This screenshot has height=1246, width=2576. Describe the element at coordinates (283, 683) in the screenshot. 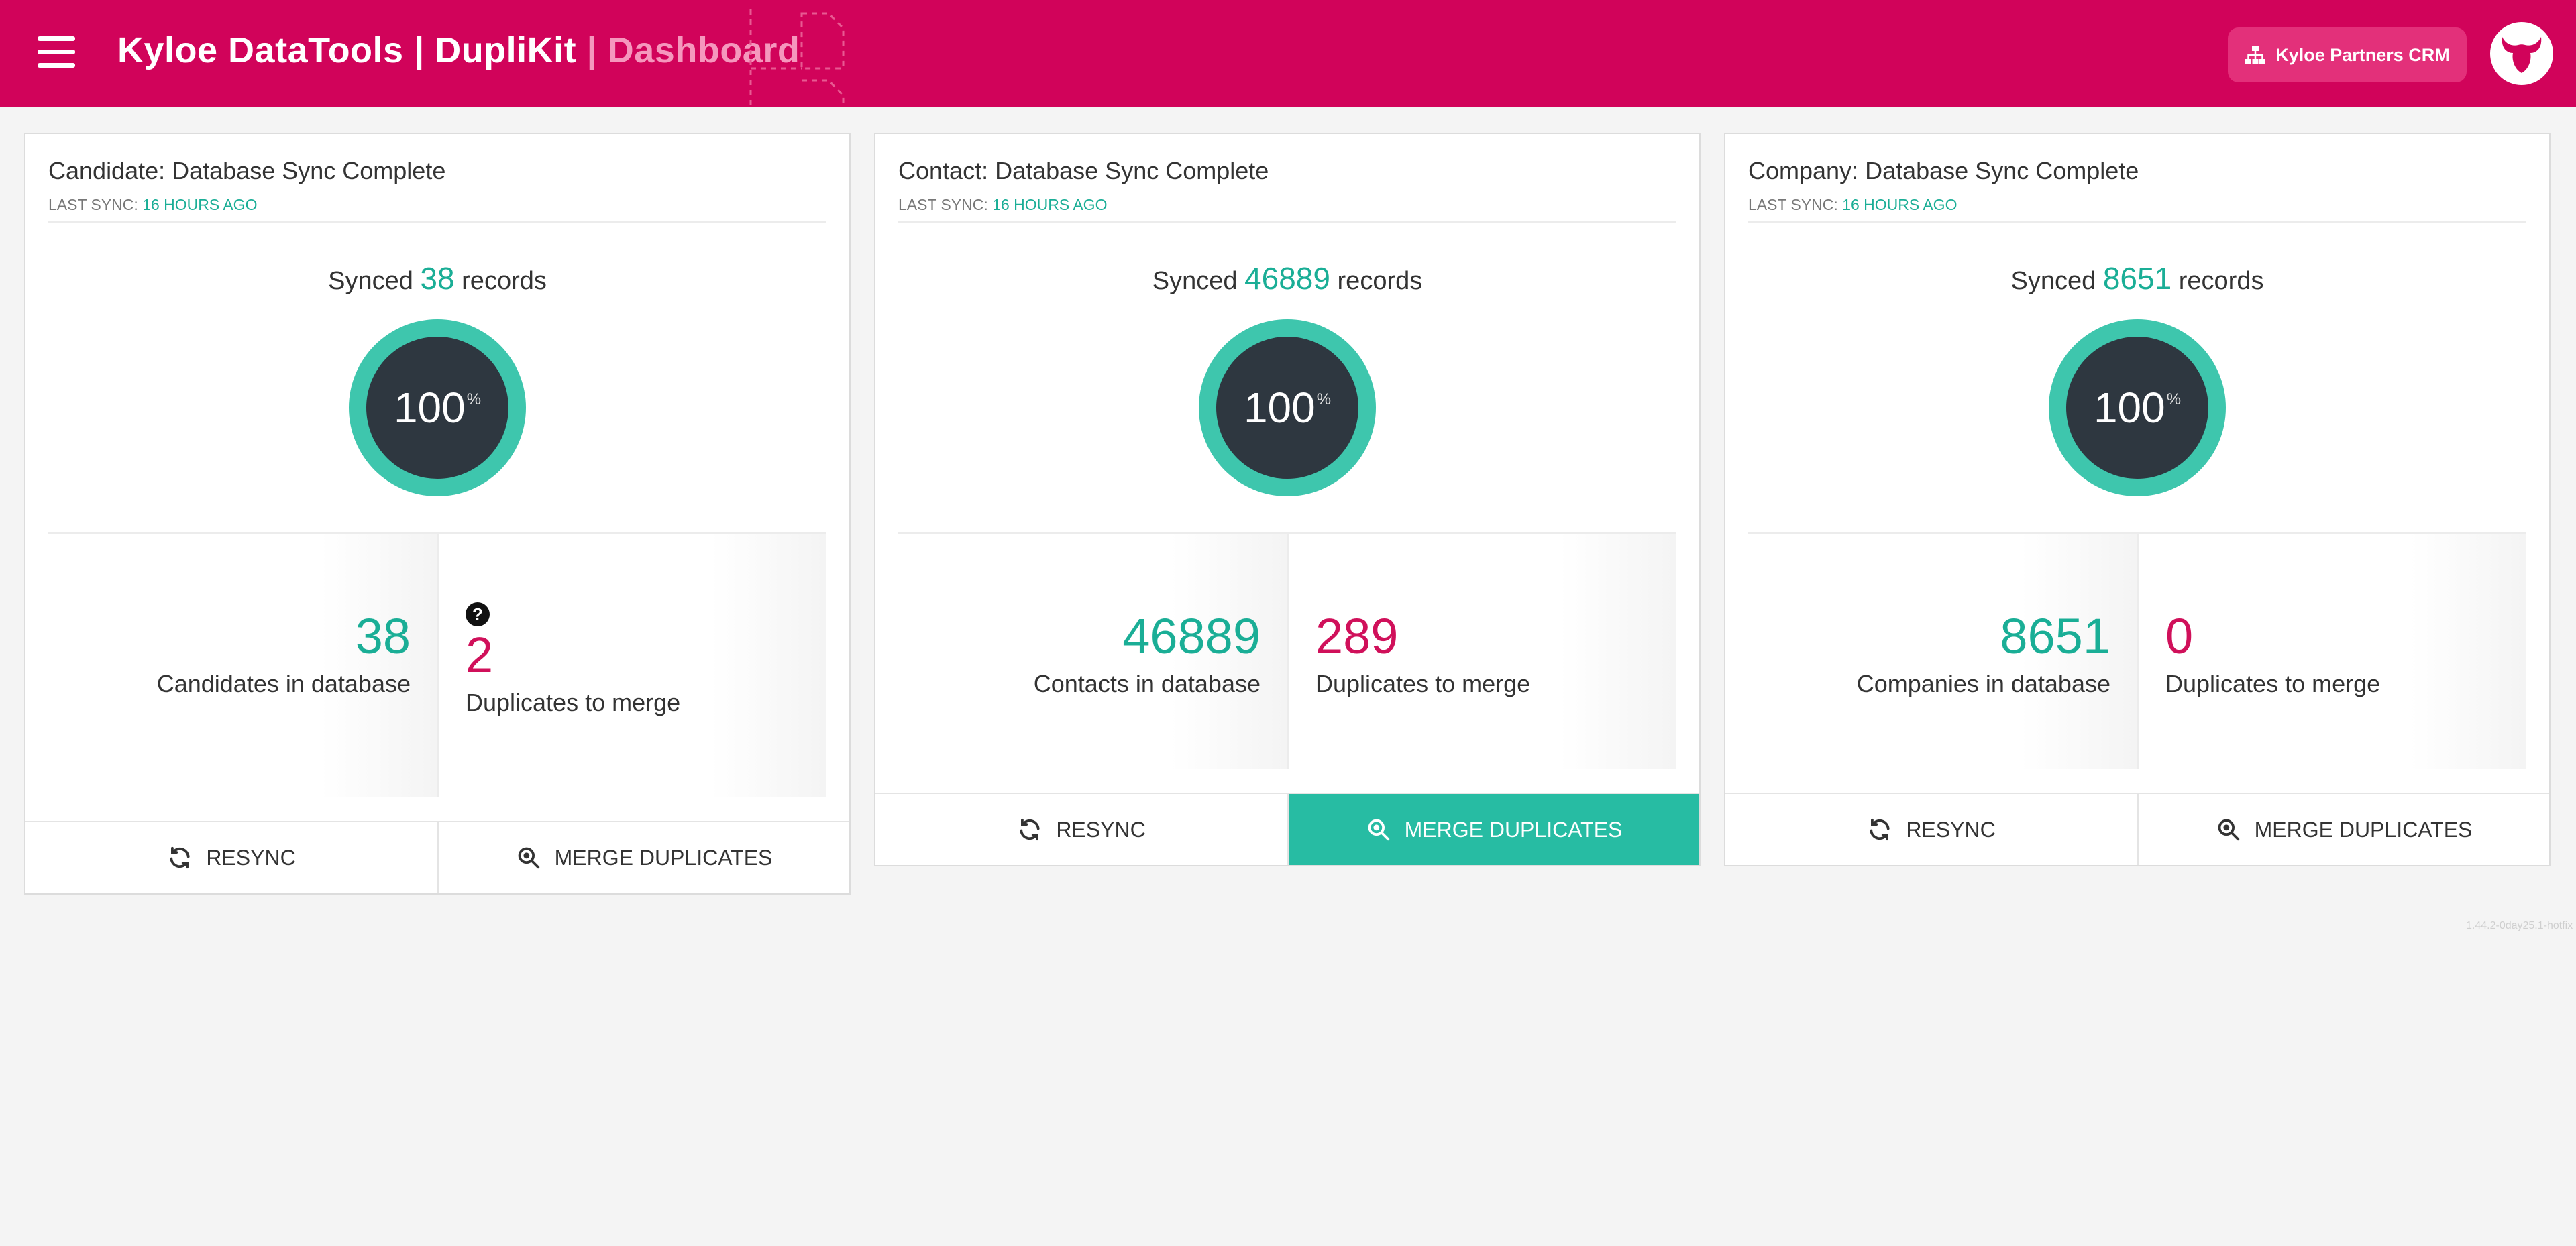

I see `db-label: Candidates in database` at that location.